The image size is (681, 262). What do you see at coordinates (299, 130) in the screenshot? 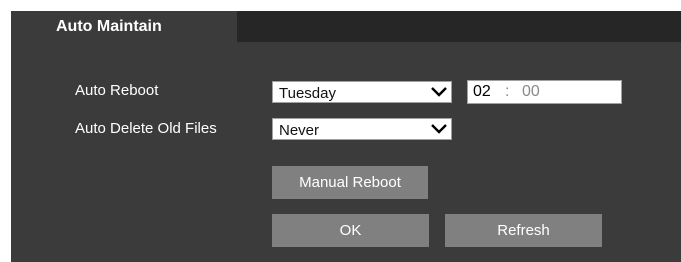
I see `auto-delete-value: Never` at bounding box center [299, 130].